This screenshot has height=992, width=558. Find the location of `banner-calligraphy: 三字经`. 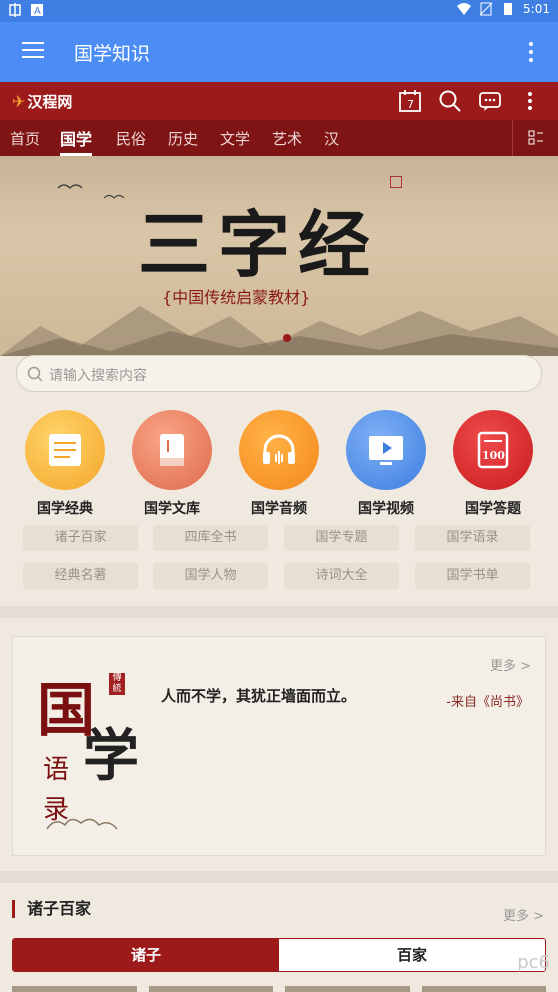

banner-calligraphy: 三字经 is located at coordinates (258, 244).